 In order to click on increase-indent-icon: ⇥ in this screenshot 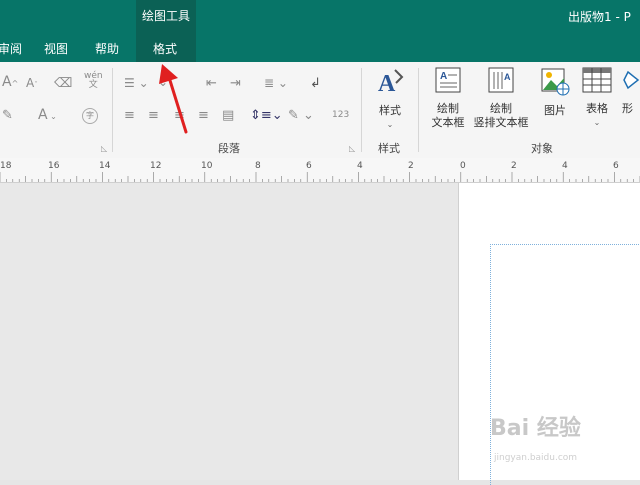, I will do `click(235, 83)`.